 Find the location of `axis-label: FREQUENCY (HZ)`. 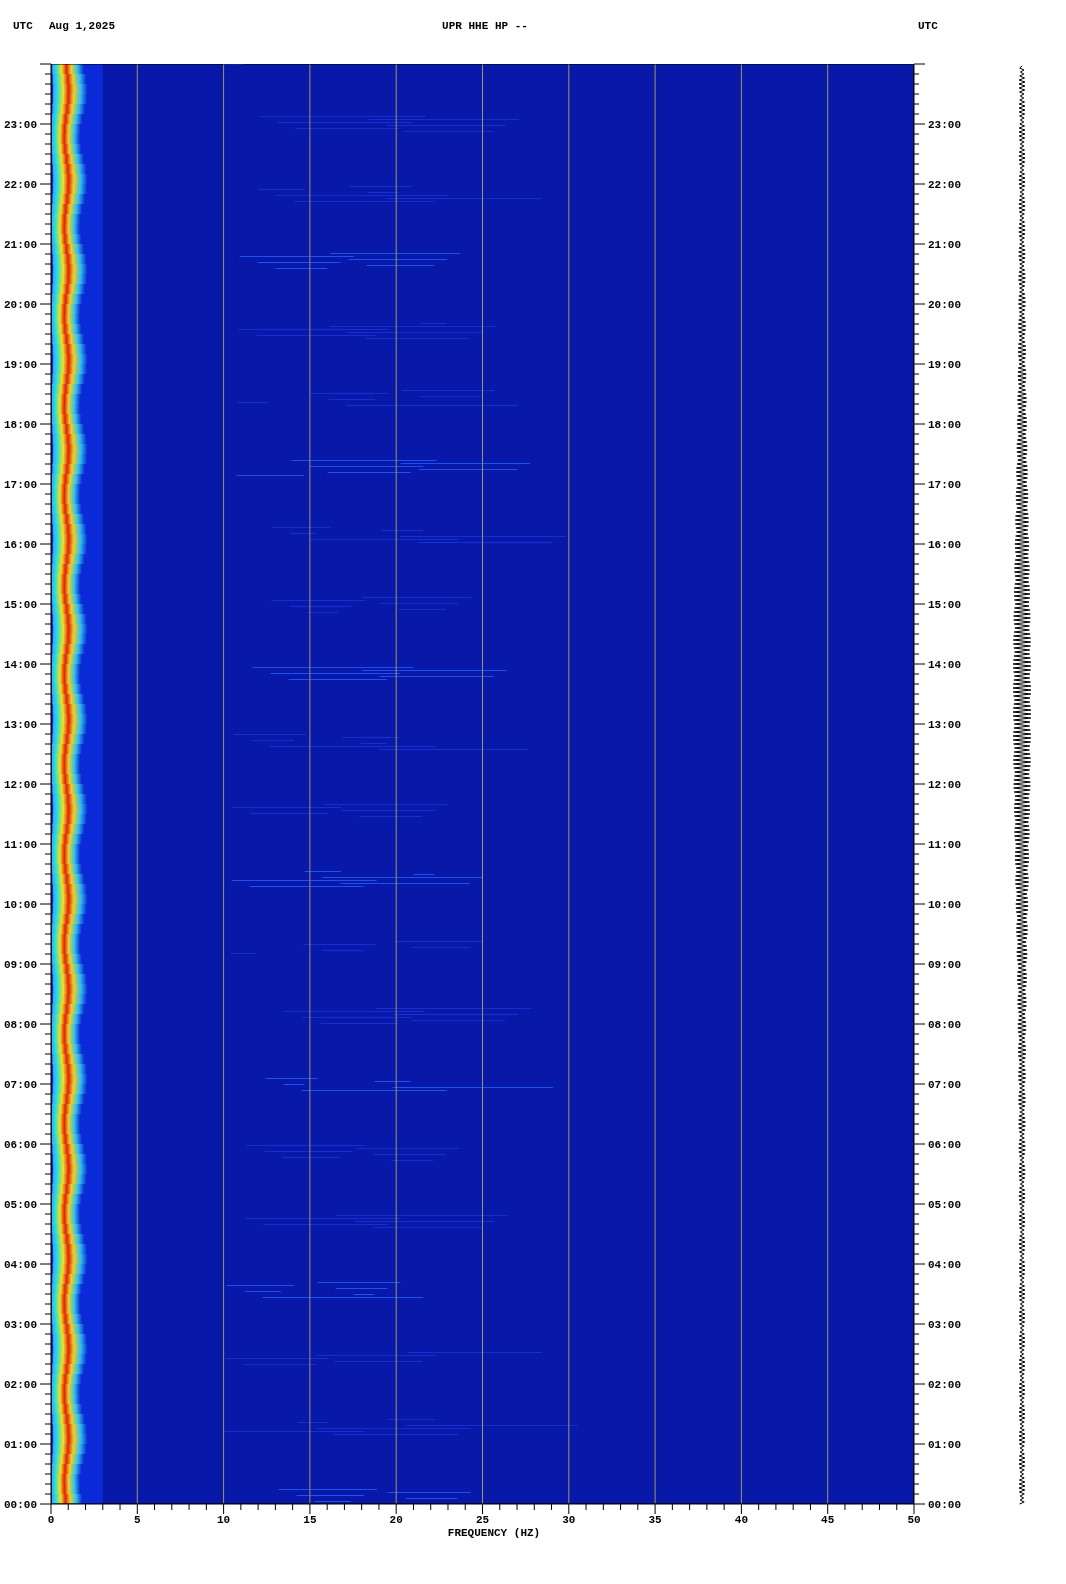

axis-label: FREQUENCY (HZ) is located at coordinates (494, 1533).